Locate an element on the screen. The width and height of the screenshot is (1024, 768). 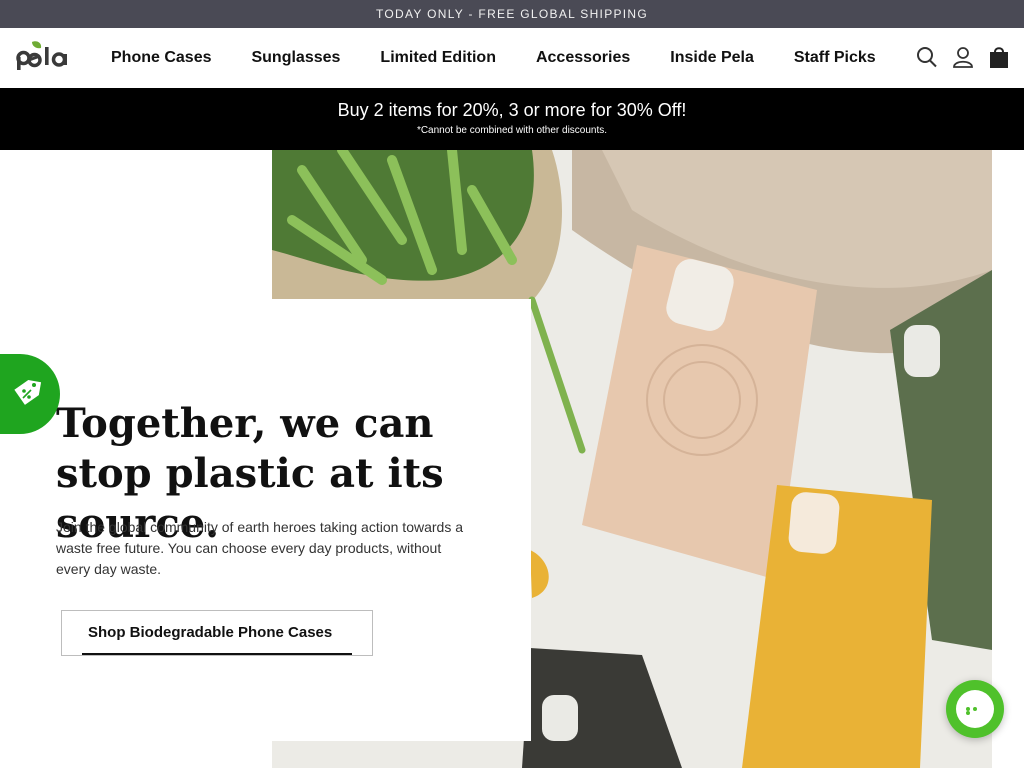
announcement-bar: TODAY ONLY - FREE GLOBAL SHIPPING is located at coordinates (512, 14).